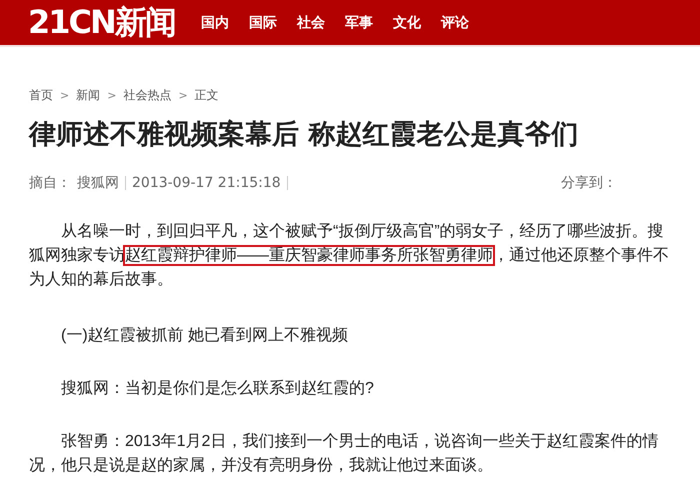  I want to click on publish-date: 2013-09-17 21:15:18, so click(206, 183).